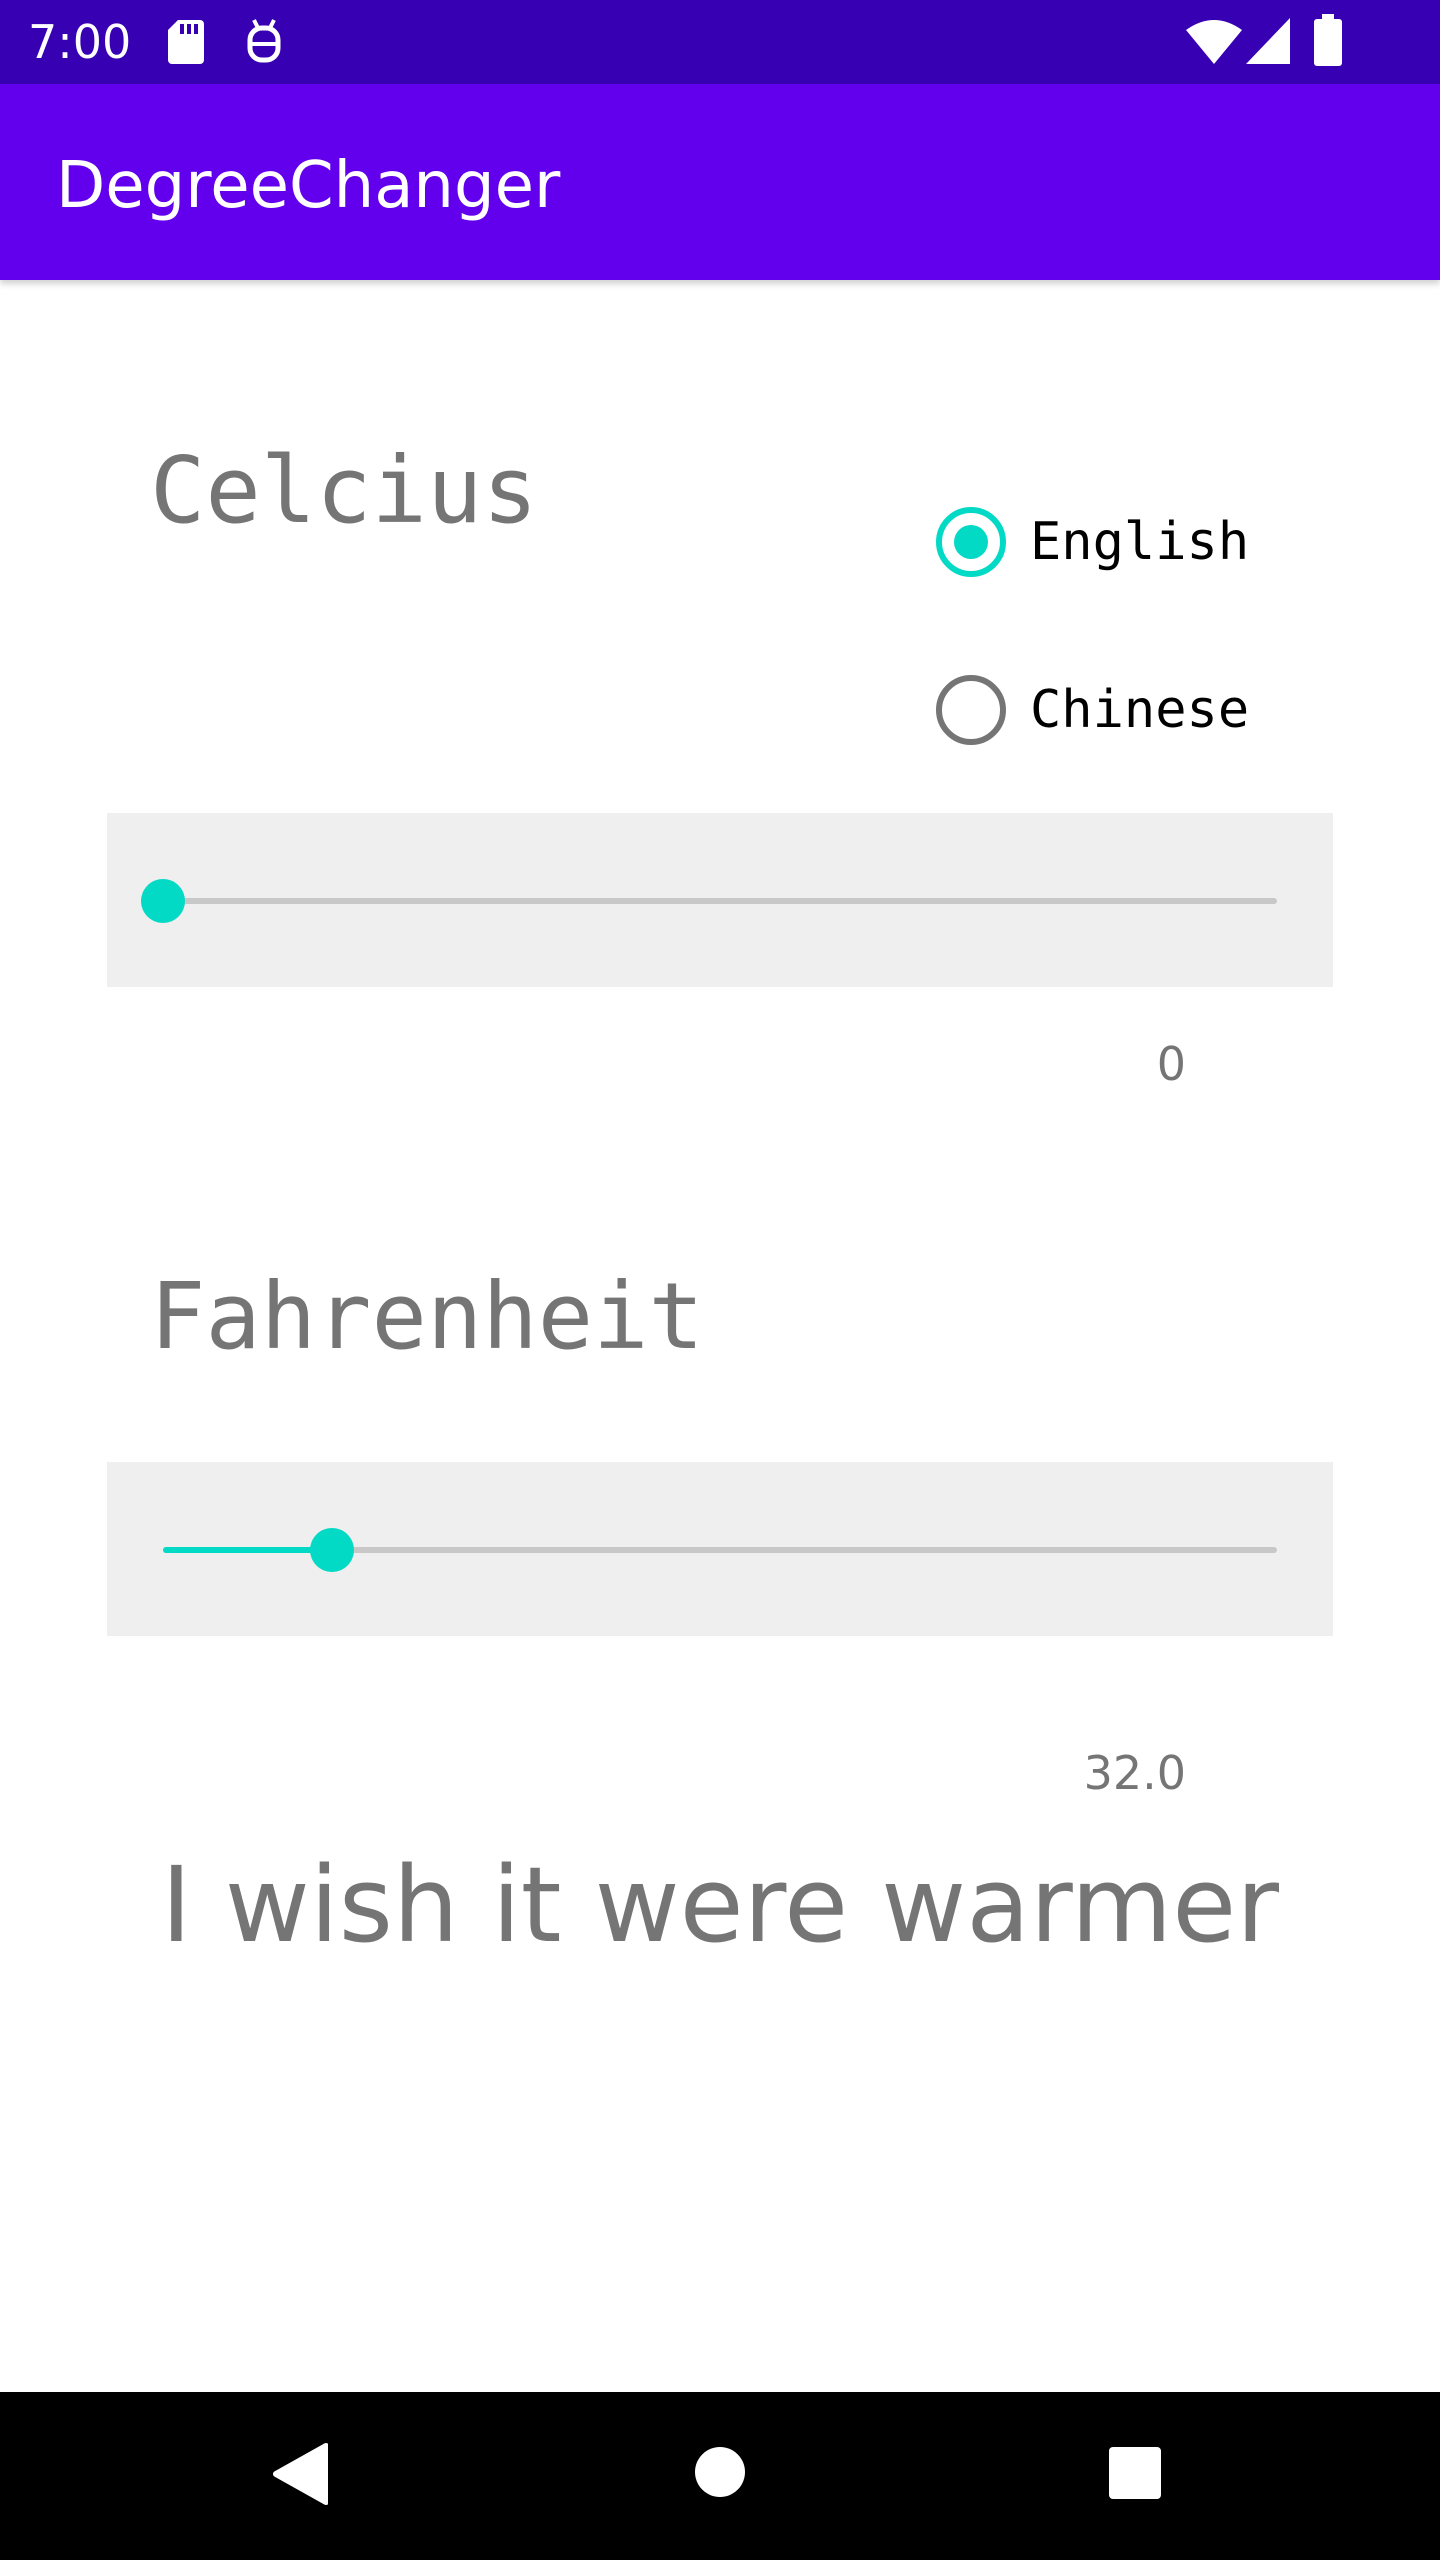 This screenshot has width=1440, height=2560. I want to click on celsius-seekbar-thumb, so click(163, 901).